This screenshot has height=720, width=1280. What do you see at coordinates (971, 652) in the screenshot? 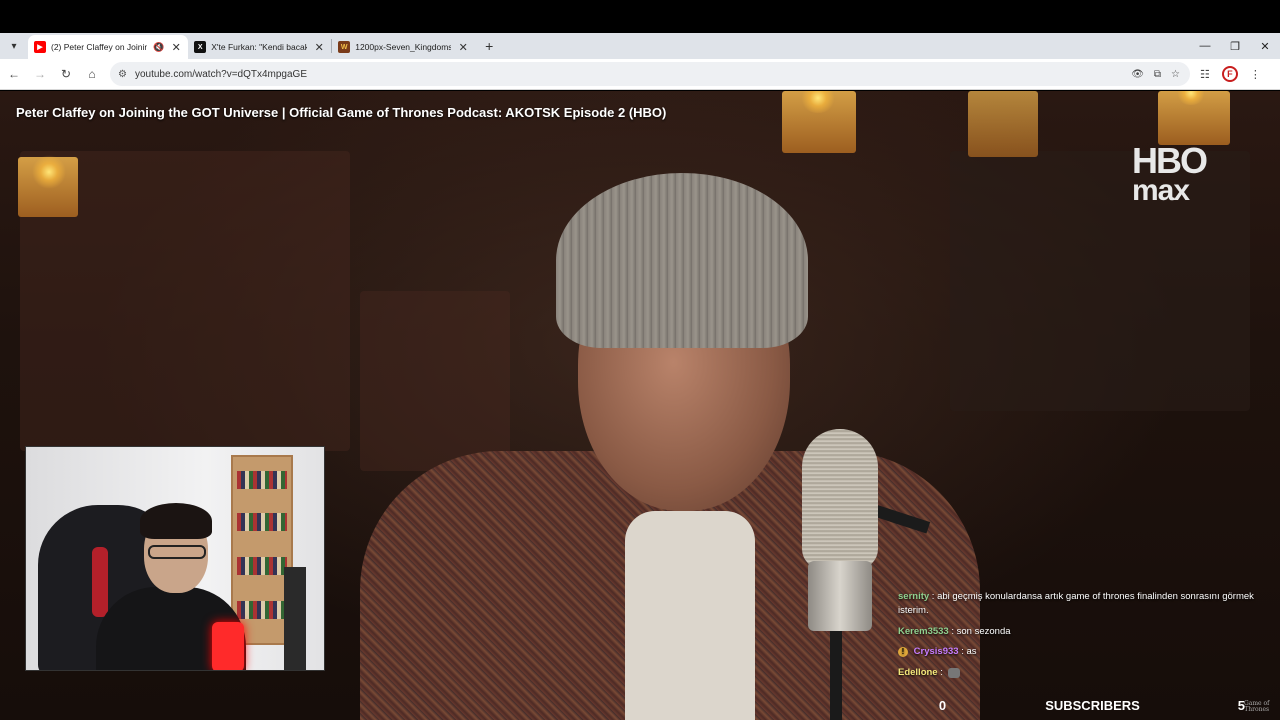
I see `chat-text: as` at bounding box center [971, 652].